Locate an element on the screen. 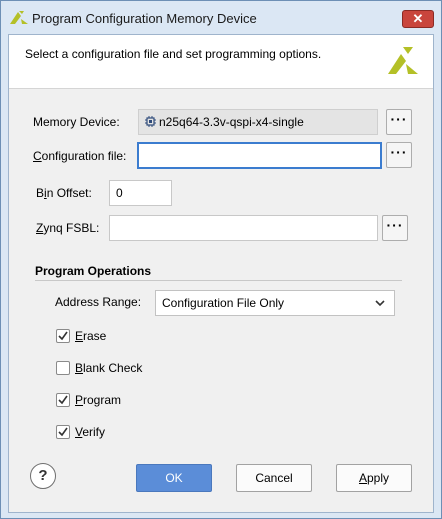  ok-button: OK is located at coordinates (174, 478).